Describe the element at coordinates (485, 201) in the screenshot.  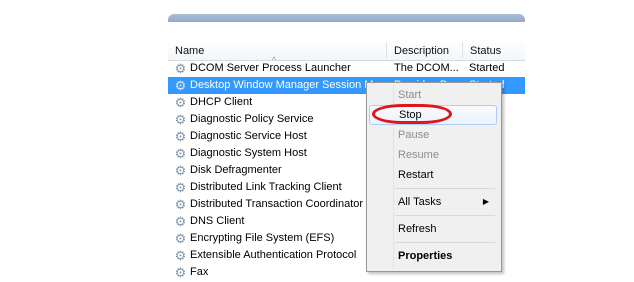
I see `chevron-right-icon: ▶` at that location.